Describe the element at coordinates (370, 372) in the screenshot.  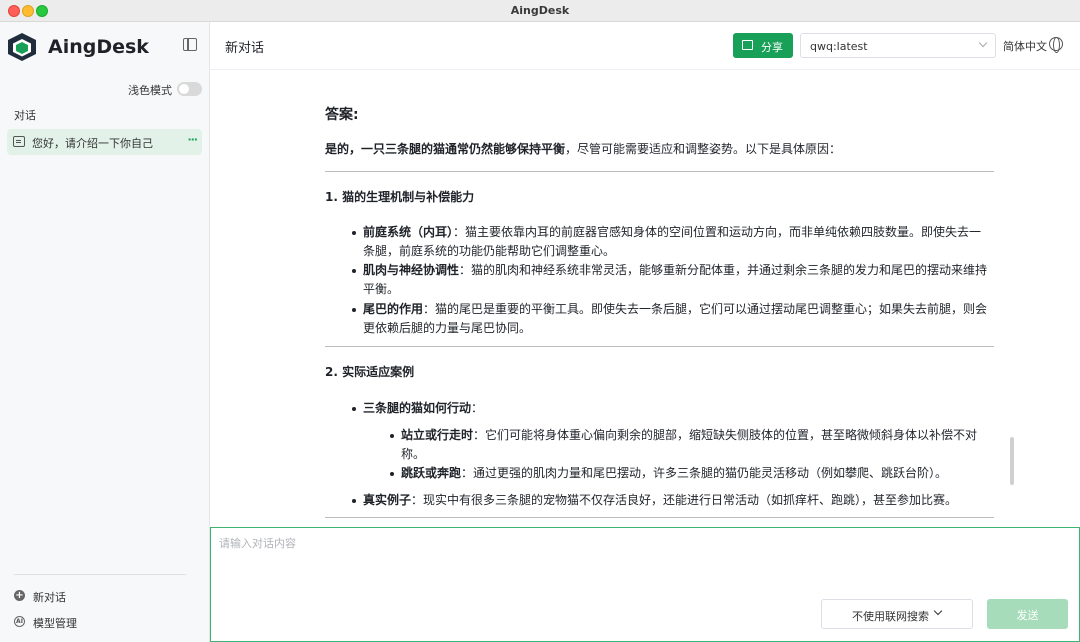
I see `section-heading: 2. 实际适应案例` at that location.